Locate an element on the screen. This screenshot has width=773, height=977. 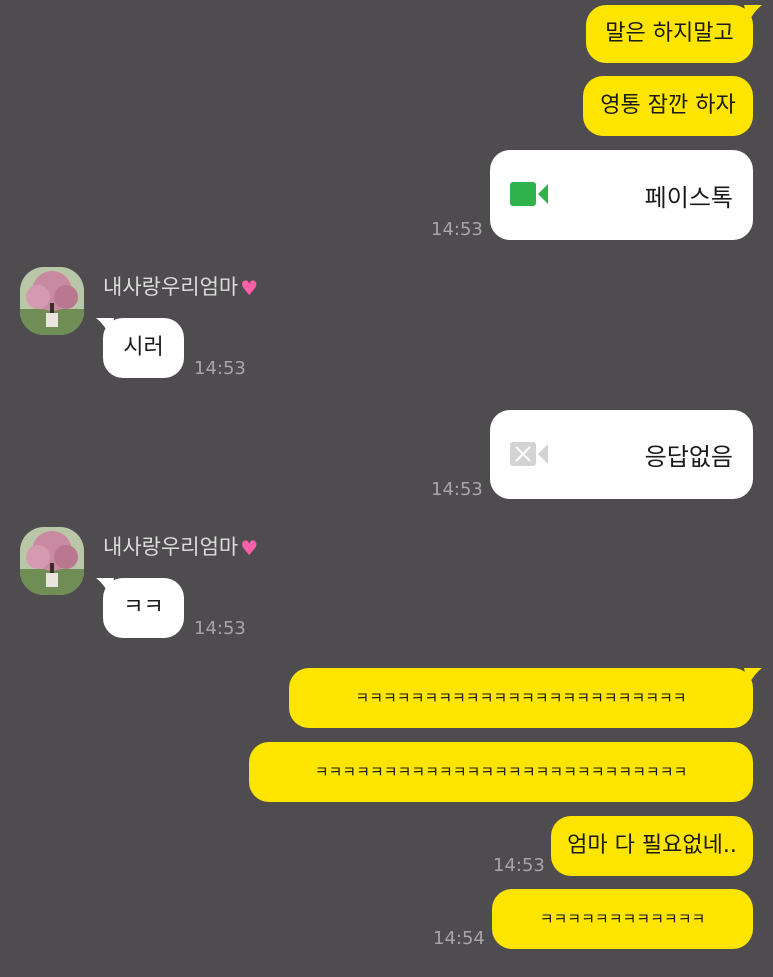
call-label: 페이스톡 is located at coordinates (688, 197).